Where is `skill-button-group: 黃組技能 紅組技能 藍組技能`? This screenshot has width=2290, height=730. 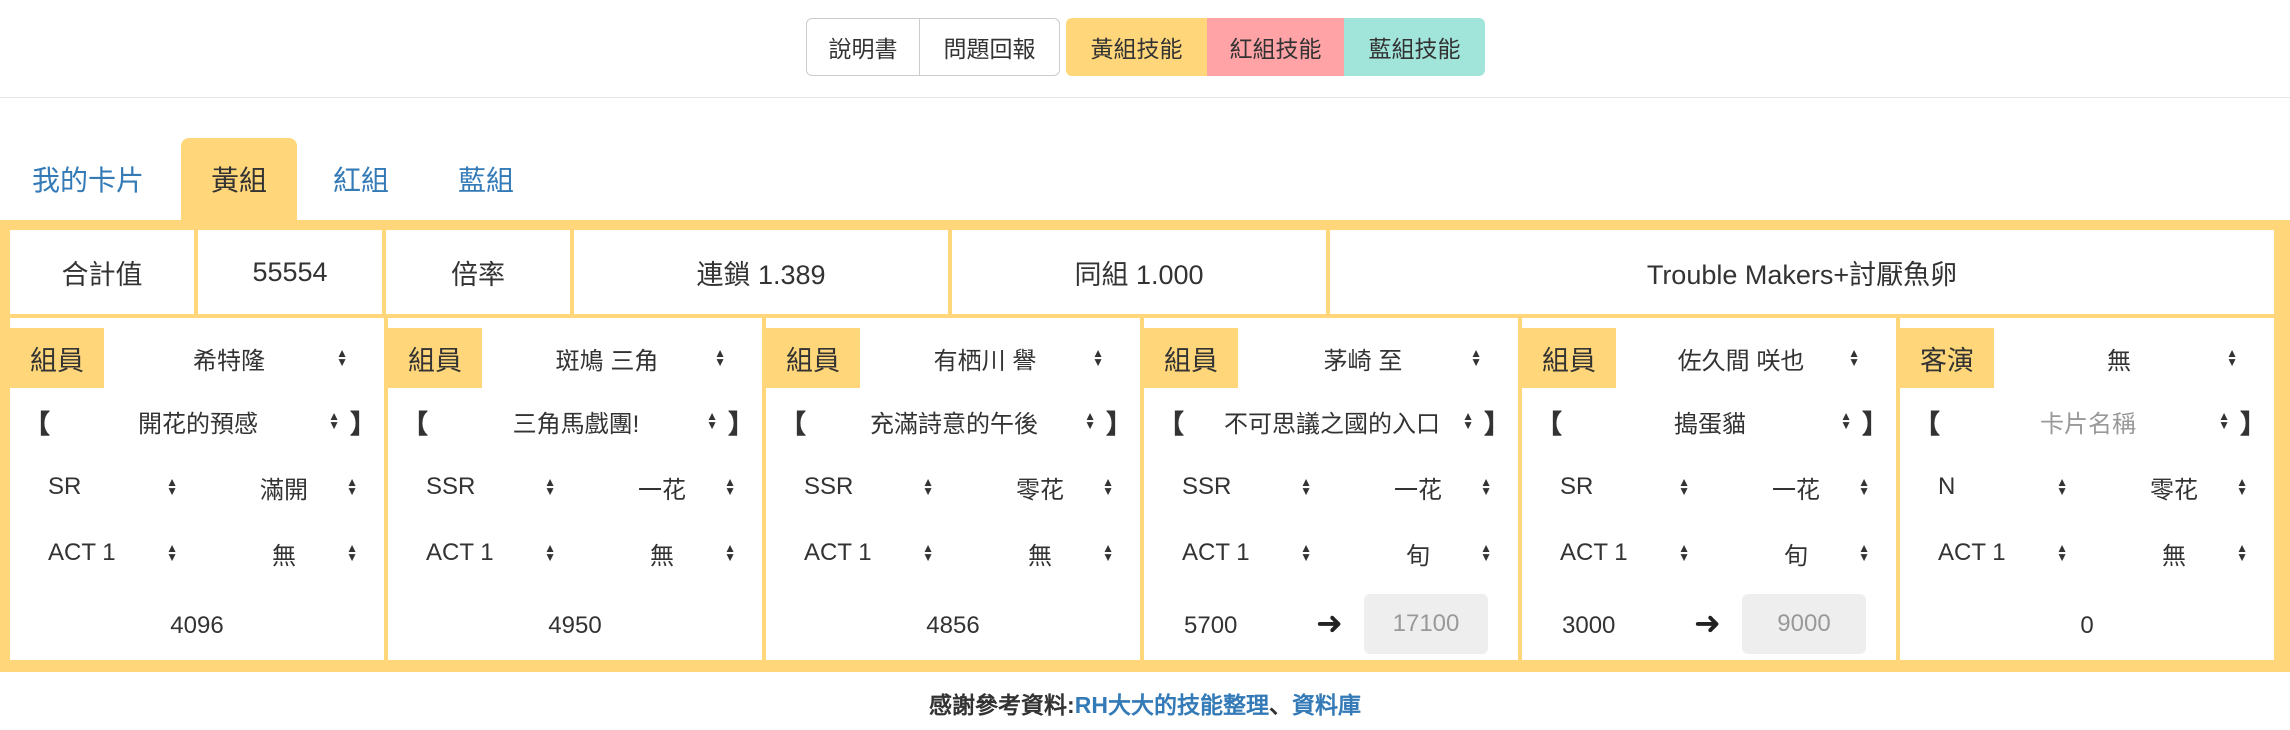 skill-button-group: 黃組技能 紅組技能 藍組技能 is located at coordinates (1275, 47).